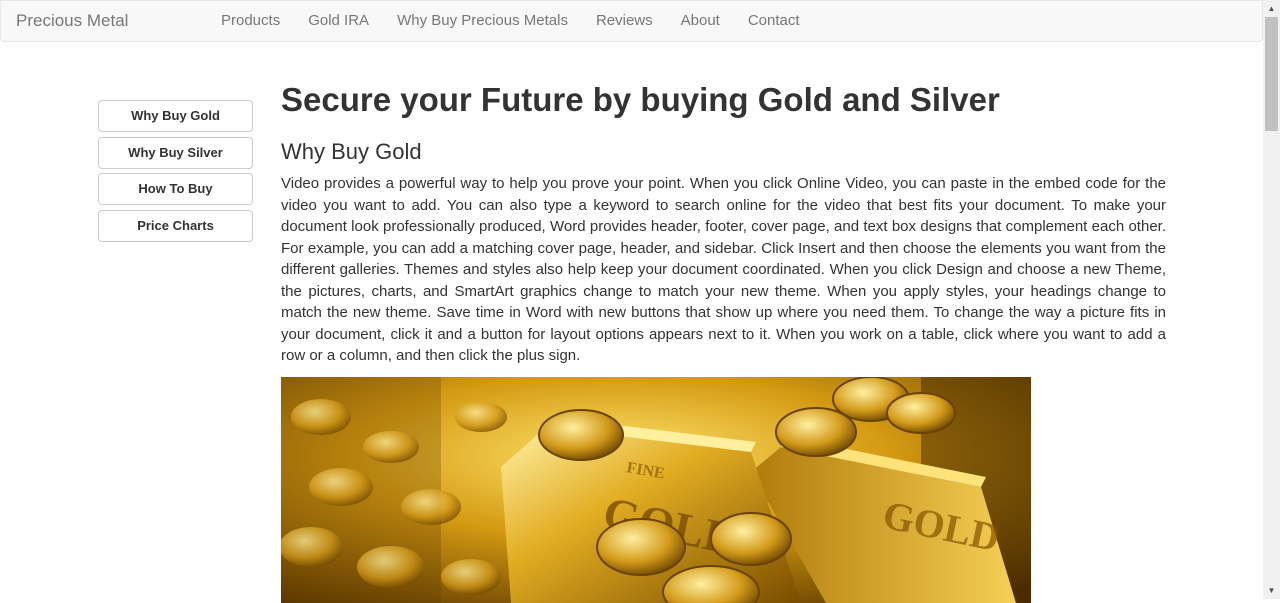 This screenshot has height=603, width=1280. I want to click on section-heading: Why Buy Gold, so click(351, 151).